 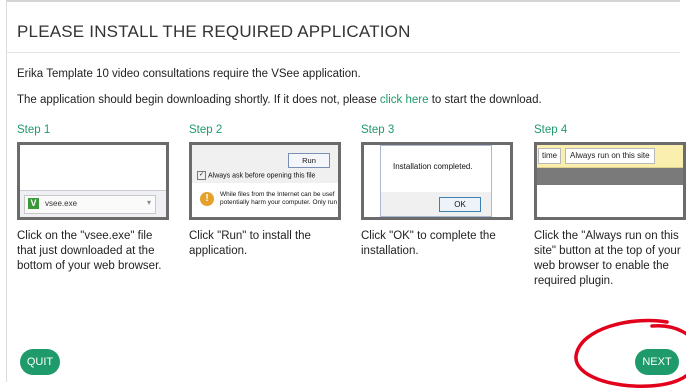 I want to click on always-ask-checkbox: ✓ Always ask before opening this file, so click(x=256, y=175).